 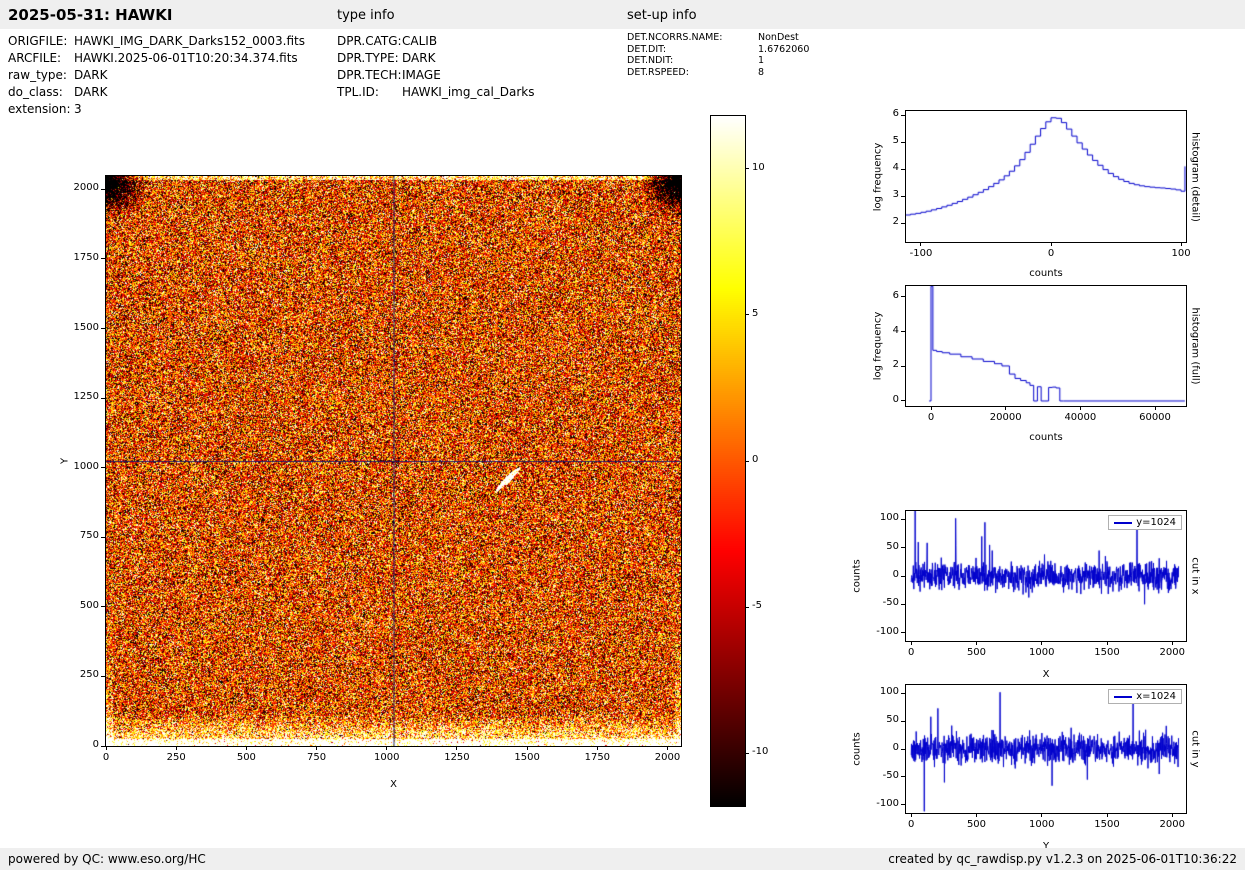 What do you see at coordinates (86, 257) in the screenshot?
I see `y-tick-label: 1750` at bounding box center [86, 257].